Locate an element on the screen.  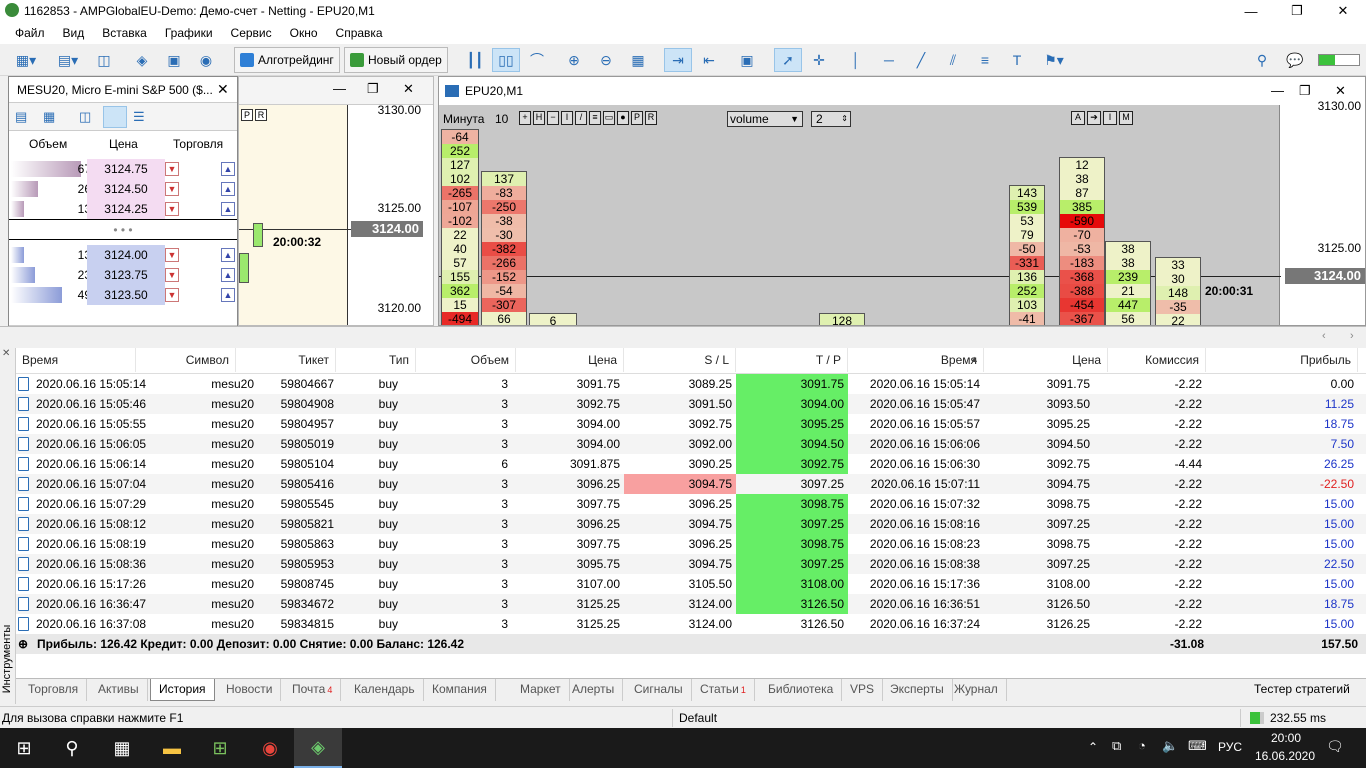
tray-time: 20:00 is located at coordinates (1286, 738).